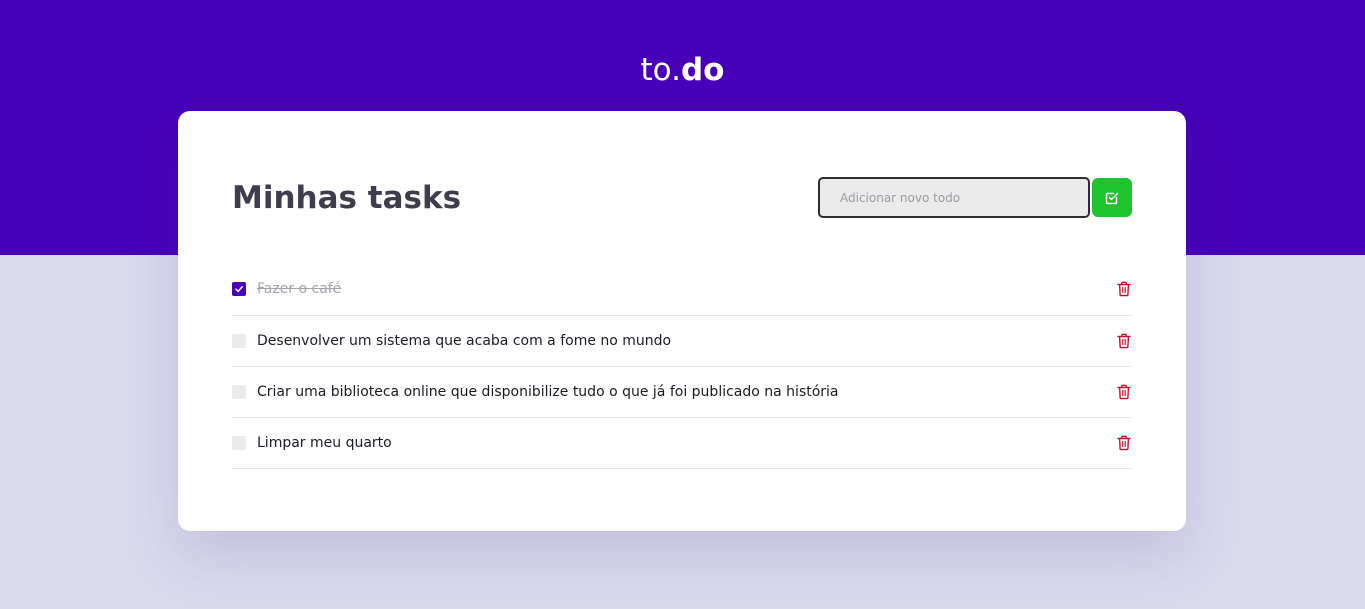 This screenshot has height=609, width=1365. I want to click on check-square-icon, so click(1112, 198).